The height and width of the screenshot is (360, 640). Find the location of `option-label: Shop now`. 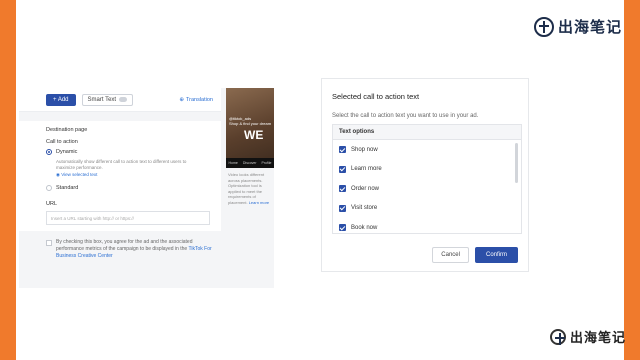

option-label: Shop now is located at coordinates (364, 149).